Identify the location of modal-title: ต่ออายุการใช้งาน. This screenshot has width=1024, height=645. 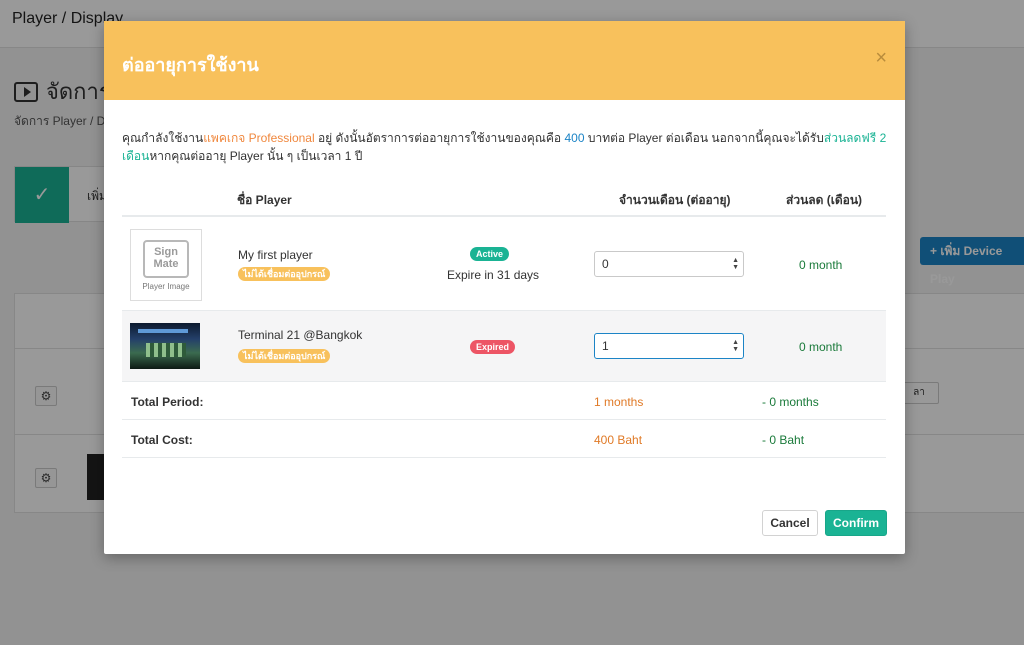
(190, 65).